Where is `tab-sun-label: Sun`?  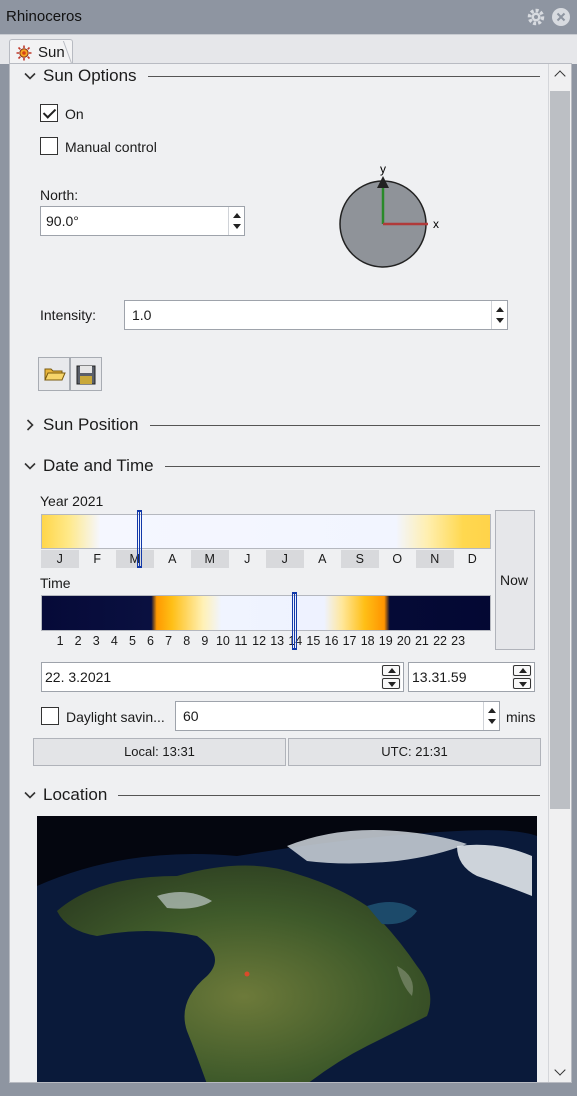
tab-sun-label: Sun is located at coordinates (51, 52).